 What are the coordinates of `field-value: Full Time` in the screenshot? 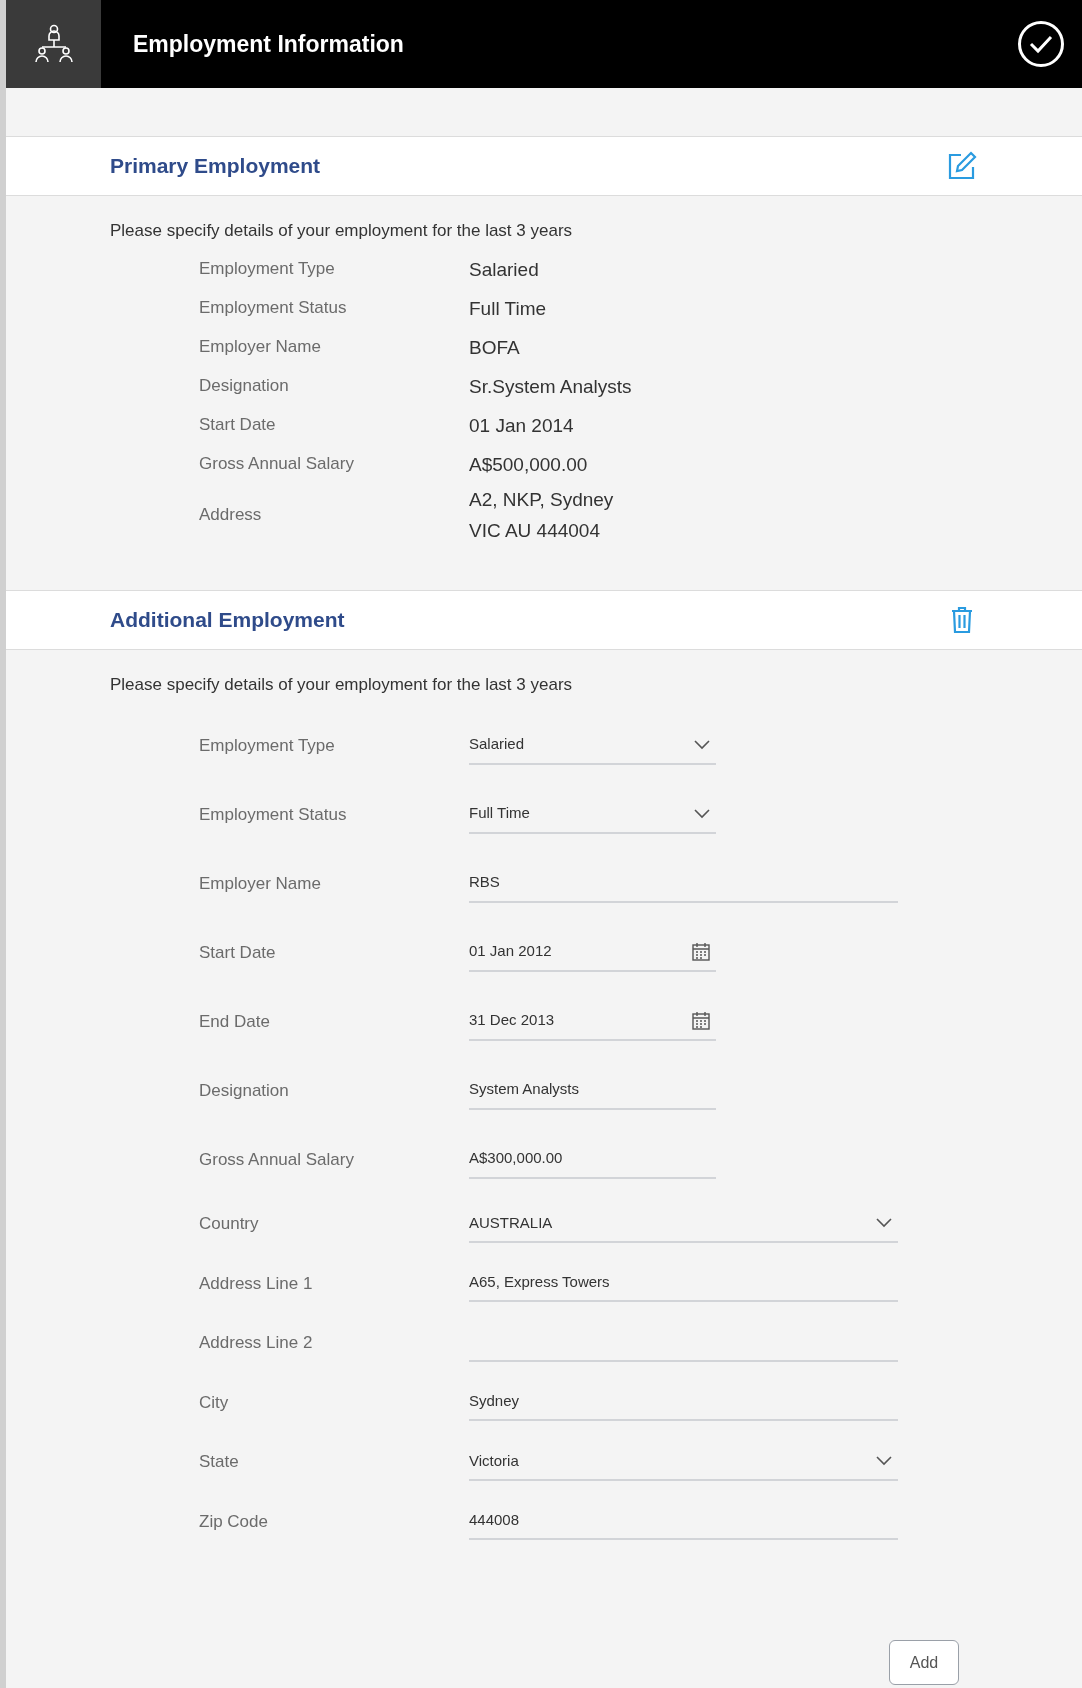 It's located at (508, 308).